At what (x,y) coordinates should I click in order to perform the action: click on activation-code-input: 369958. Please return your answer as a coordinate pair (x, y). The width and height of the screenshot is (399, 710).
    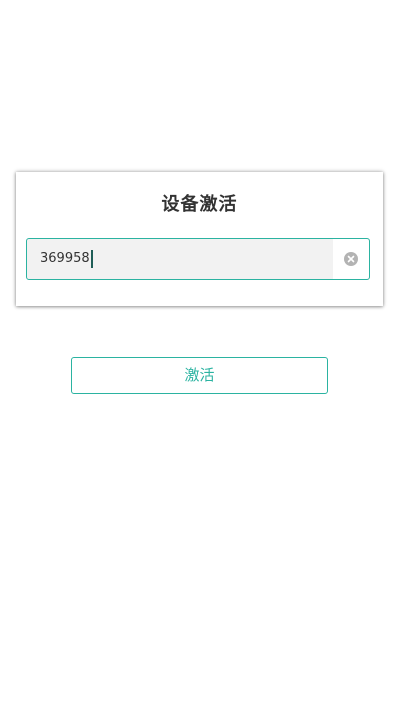
    Looking at the image, I should click on (198, 259).